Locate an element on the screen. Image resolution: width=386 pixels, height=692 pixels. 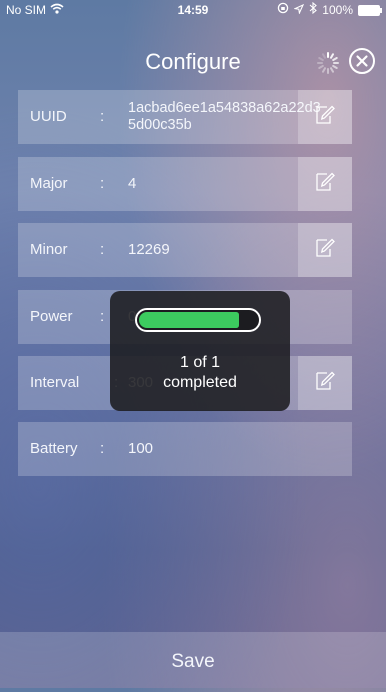
field-label: Battery is located at coordinates (54, 448).